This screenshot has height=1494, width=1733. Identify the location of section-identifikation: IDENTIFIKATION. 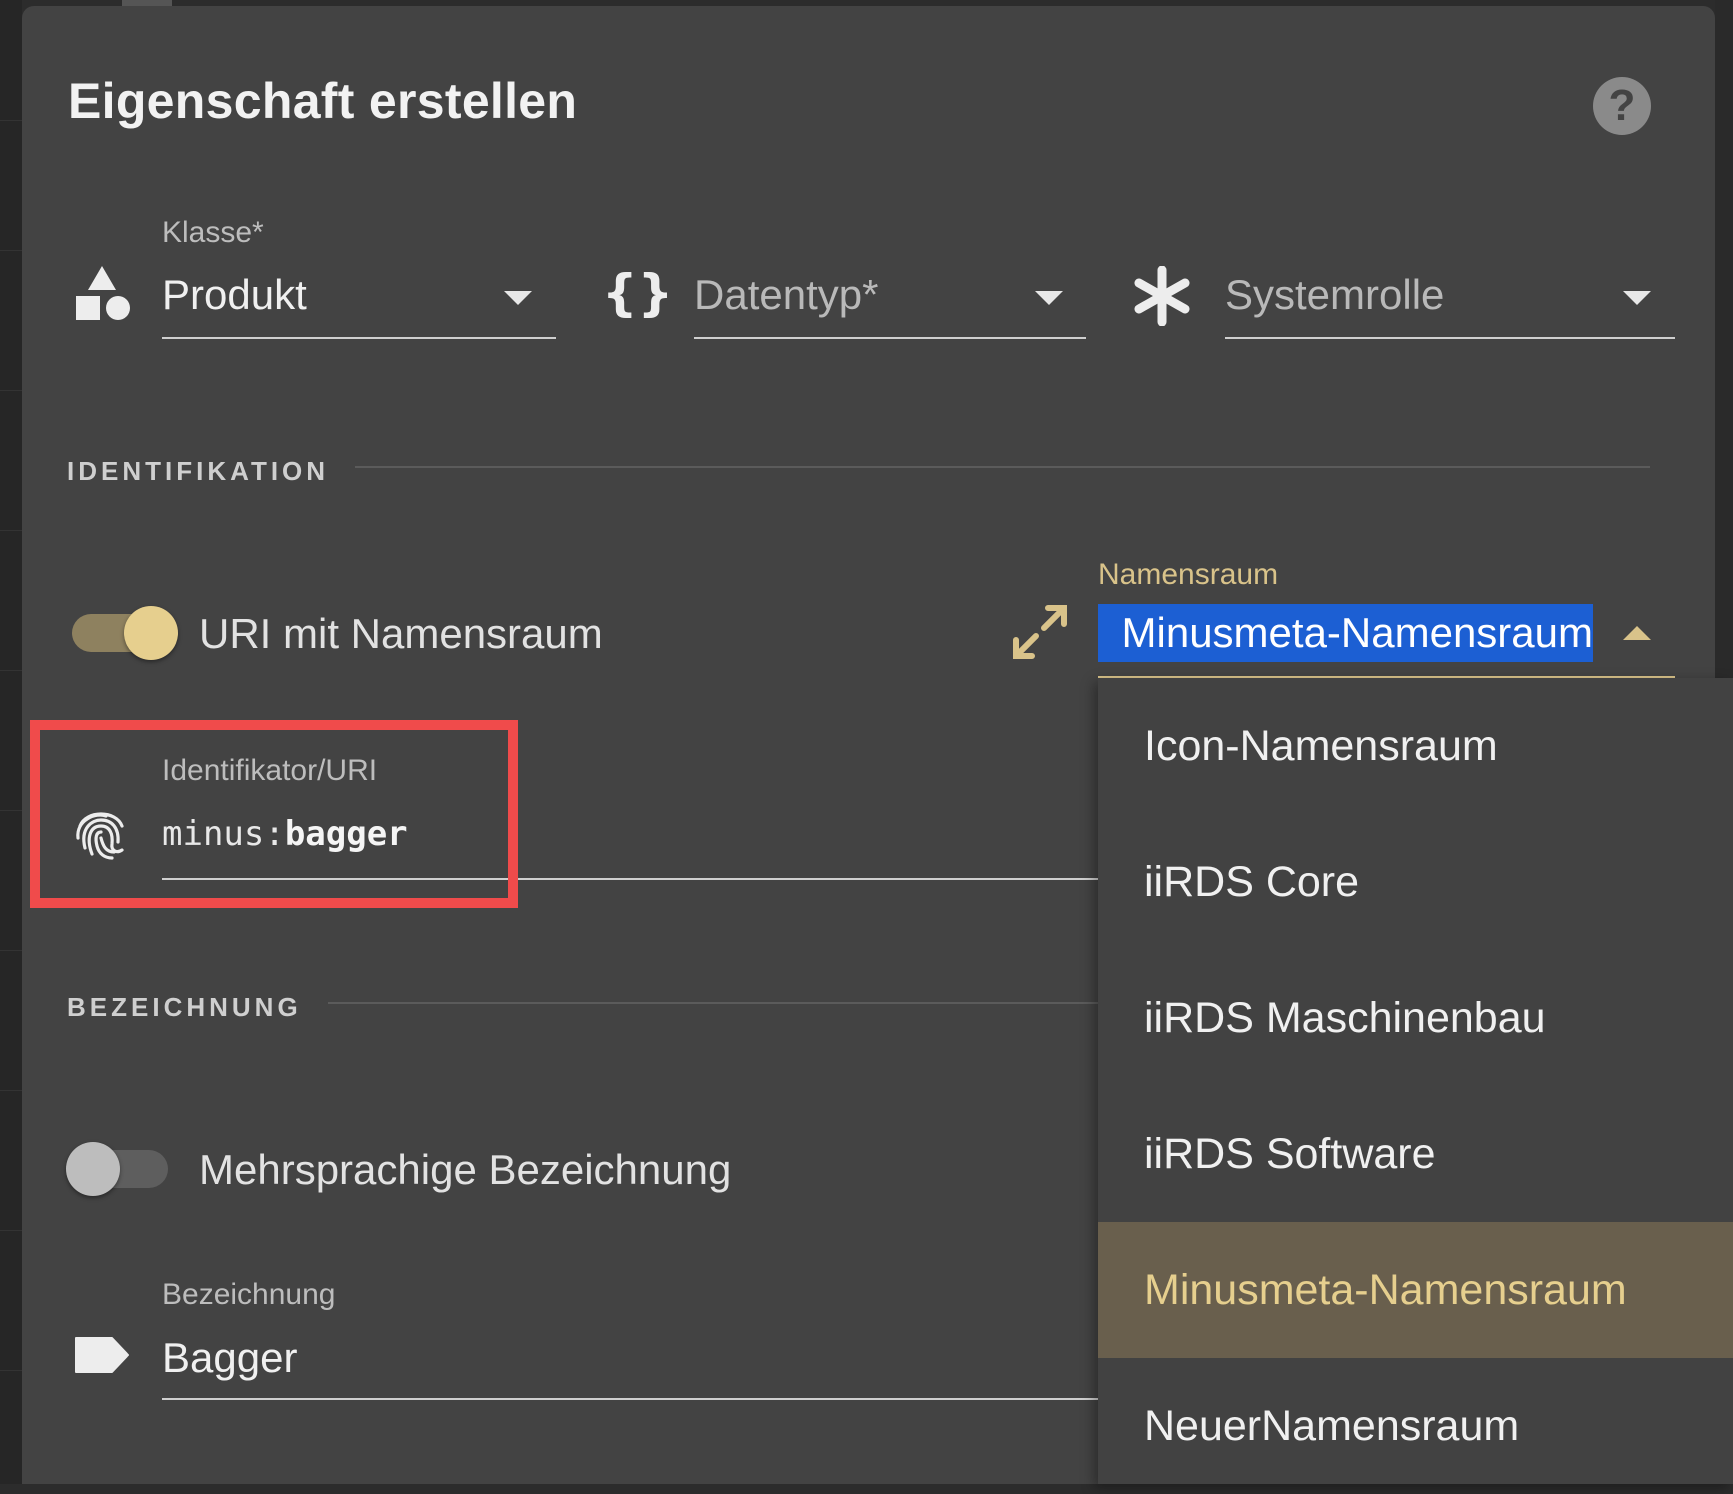
(198, 471).